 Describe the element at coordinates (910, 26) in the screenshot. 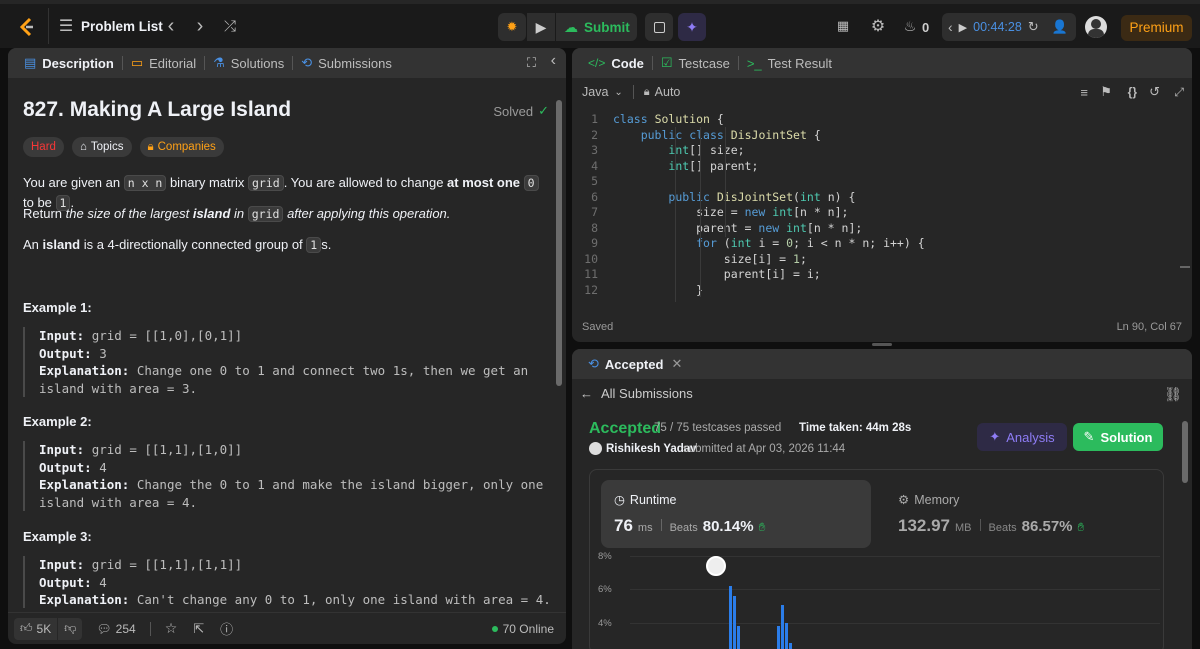

I see `streak-fire-icon: ♨` at that location.